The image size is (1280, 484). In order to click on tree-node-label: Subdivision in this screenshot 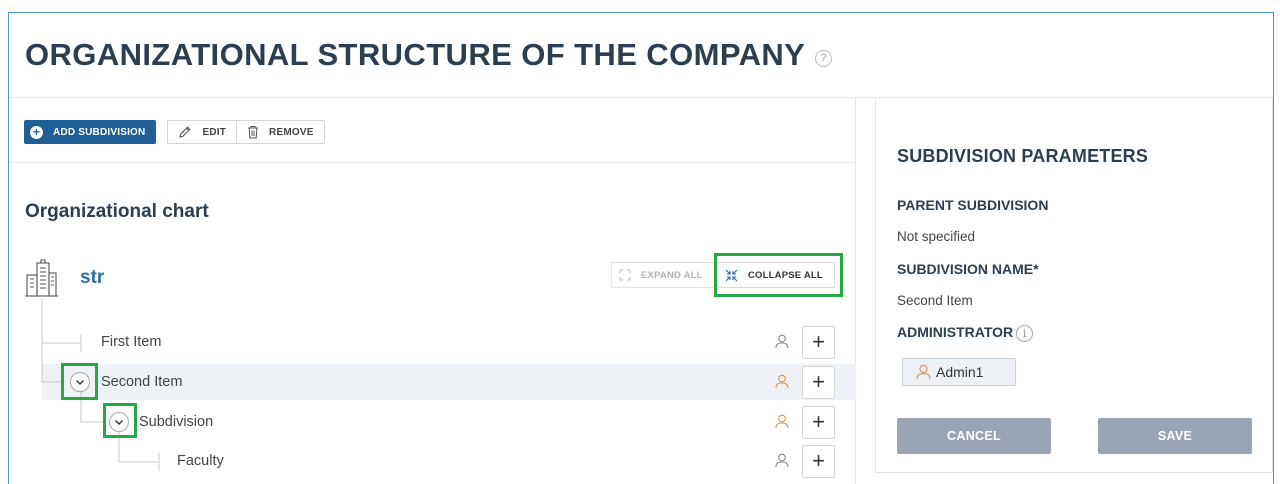, I will do `click(176, 422)`.